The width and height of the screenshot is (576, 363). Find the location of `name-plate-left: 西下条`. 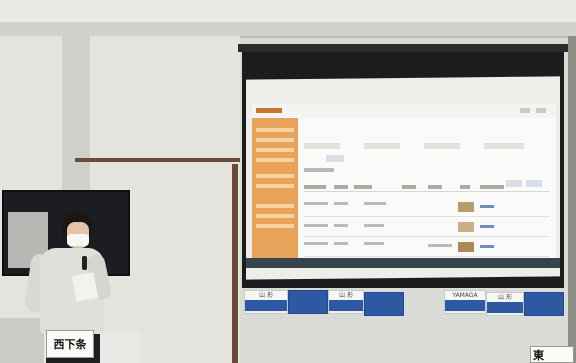

name-plate-left: 西下条 is located at coordinates (70, 344).